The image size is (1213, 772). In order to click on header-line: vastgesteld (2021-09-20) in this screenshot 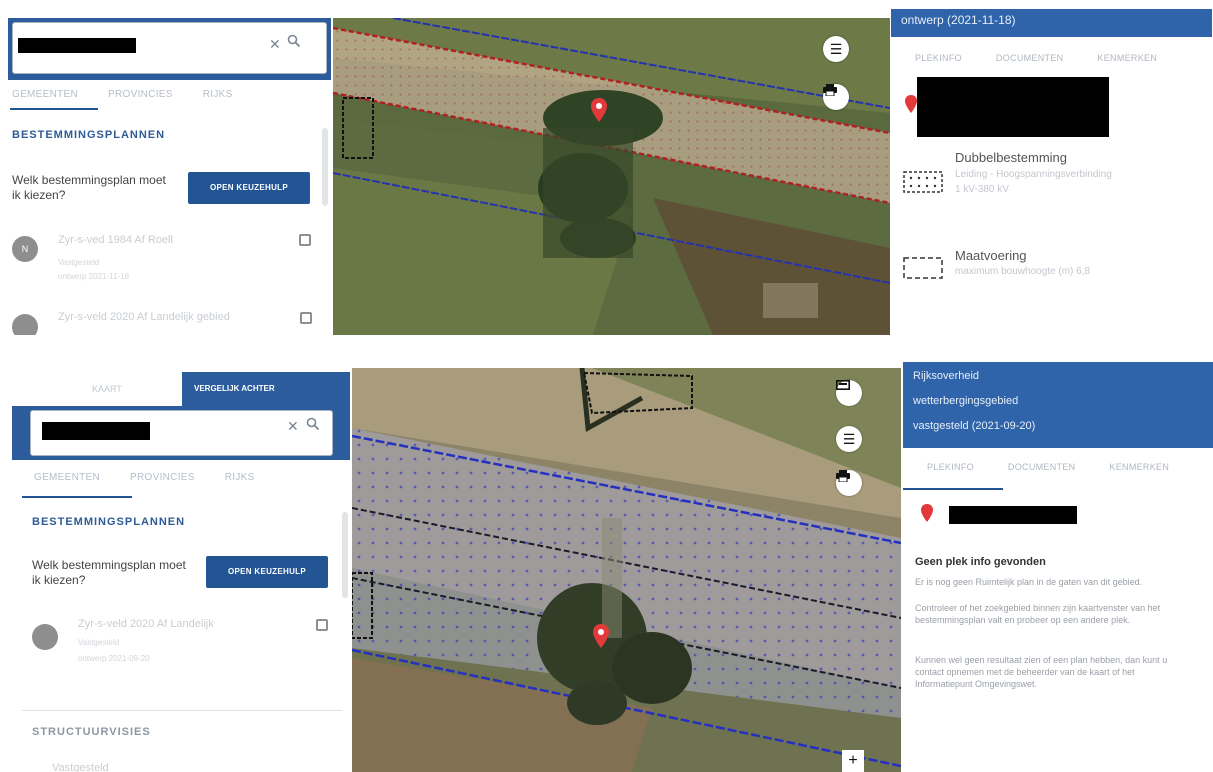, I will do `click(974, 426)`.